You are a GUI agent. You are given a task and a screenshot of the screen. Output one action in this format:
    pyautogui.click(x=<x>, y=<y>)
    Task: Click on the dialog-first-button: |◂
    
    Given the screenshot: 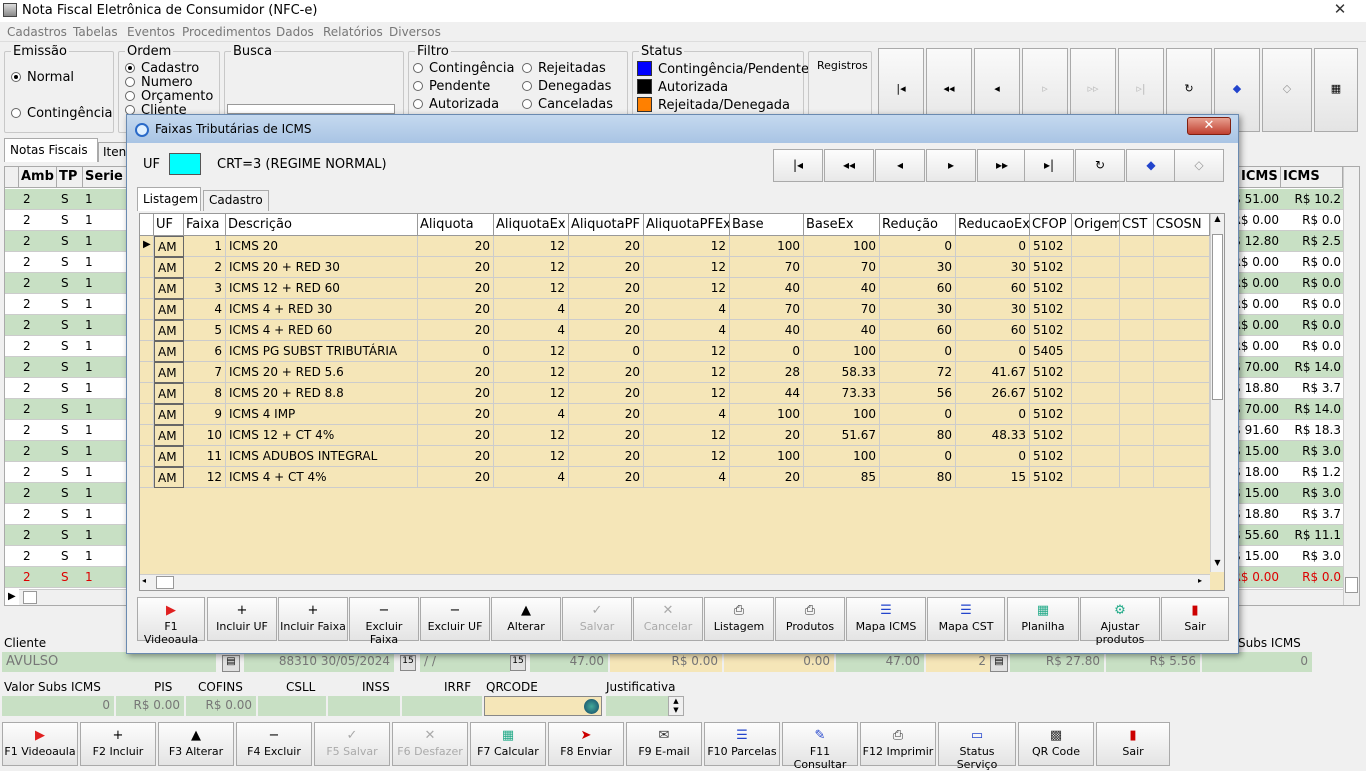 What is the action you would take?
    pyautogui.click(x=798, y=165)
    